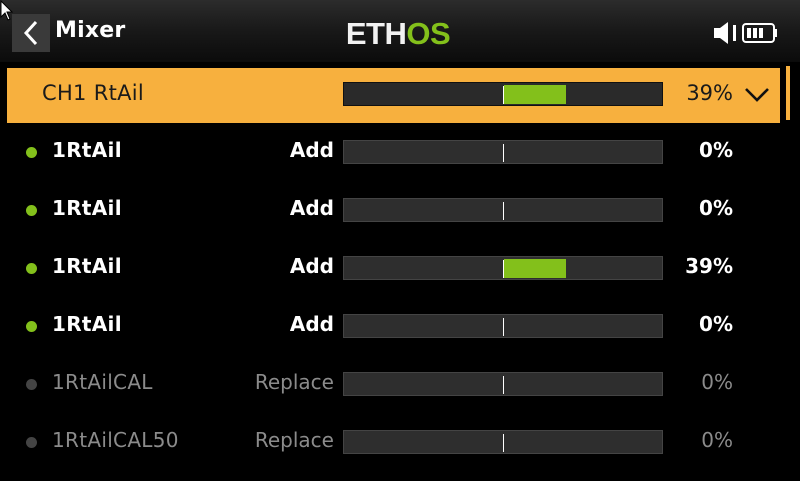 The image size is (800, 481). I want to click on header-bar: Mixer ETHOS, so click(400, 31).